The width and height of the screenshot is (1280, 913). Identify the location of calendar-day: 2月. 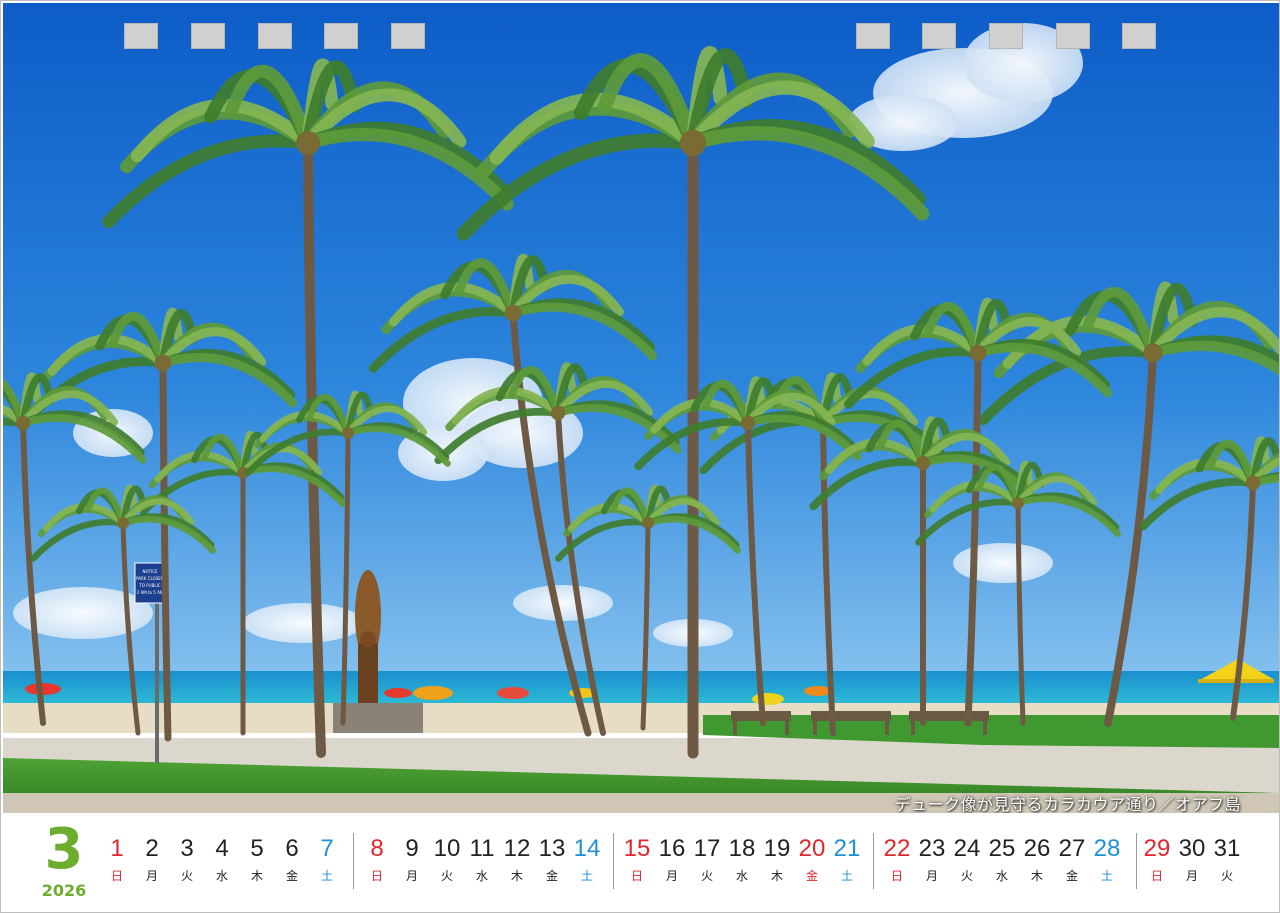
(152, 860).